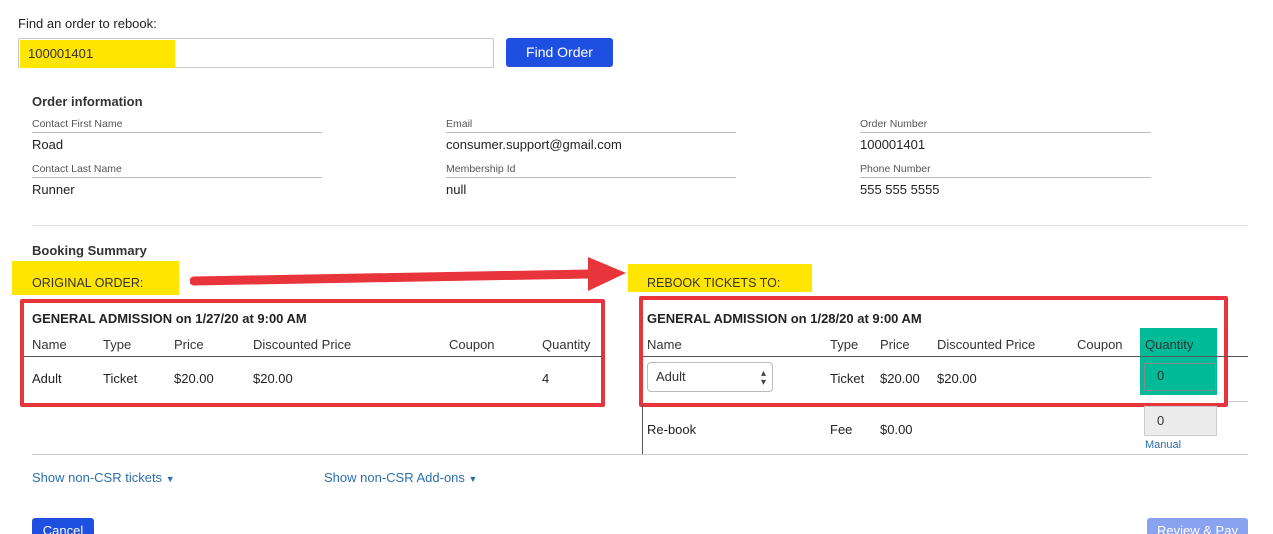 Image resolution: width=1273 pixels, height=534 pixels. What do you see at coordinates (53, 189) in the screenshot?
I see `last-name-value: Runner` at bounding box center [53, 189].